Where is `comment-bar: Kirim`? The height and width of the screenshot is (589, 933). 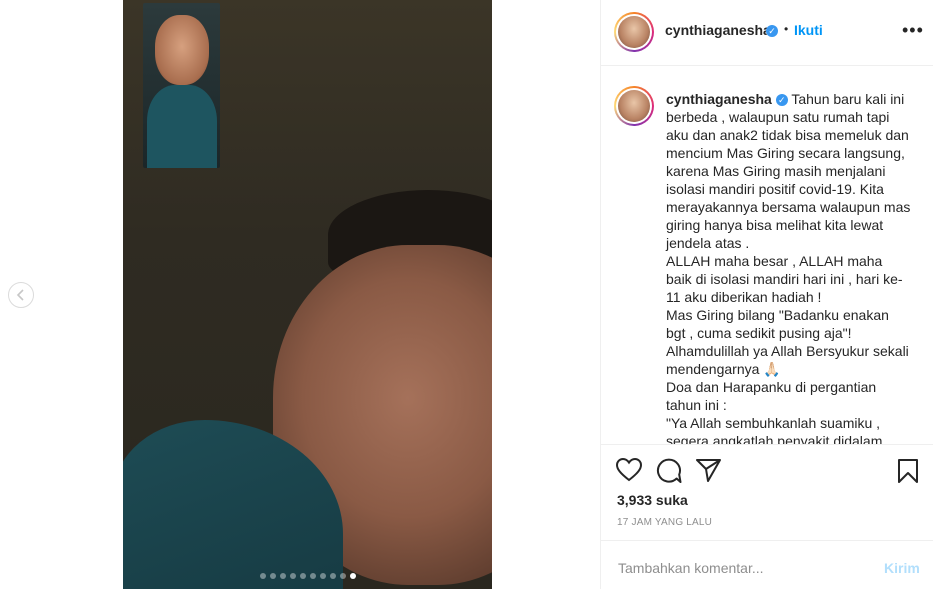 comment-bar: Kirim is located at coordinates (767, 564).